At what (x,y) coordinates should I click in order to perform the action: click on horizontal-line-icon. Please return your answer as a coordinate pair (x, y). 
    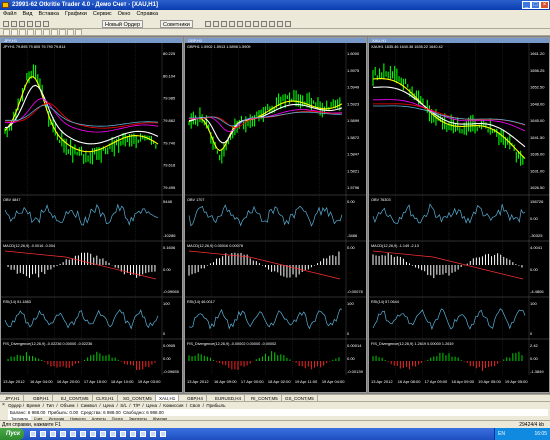
    Looking at the image, I should click on (30, 32).